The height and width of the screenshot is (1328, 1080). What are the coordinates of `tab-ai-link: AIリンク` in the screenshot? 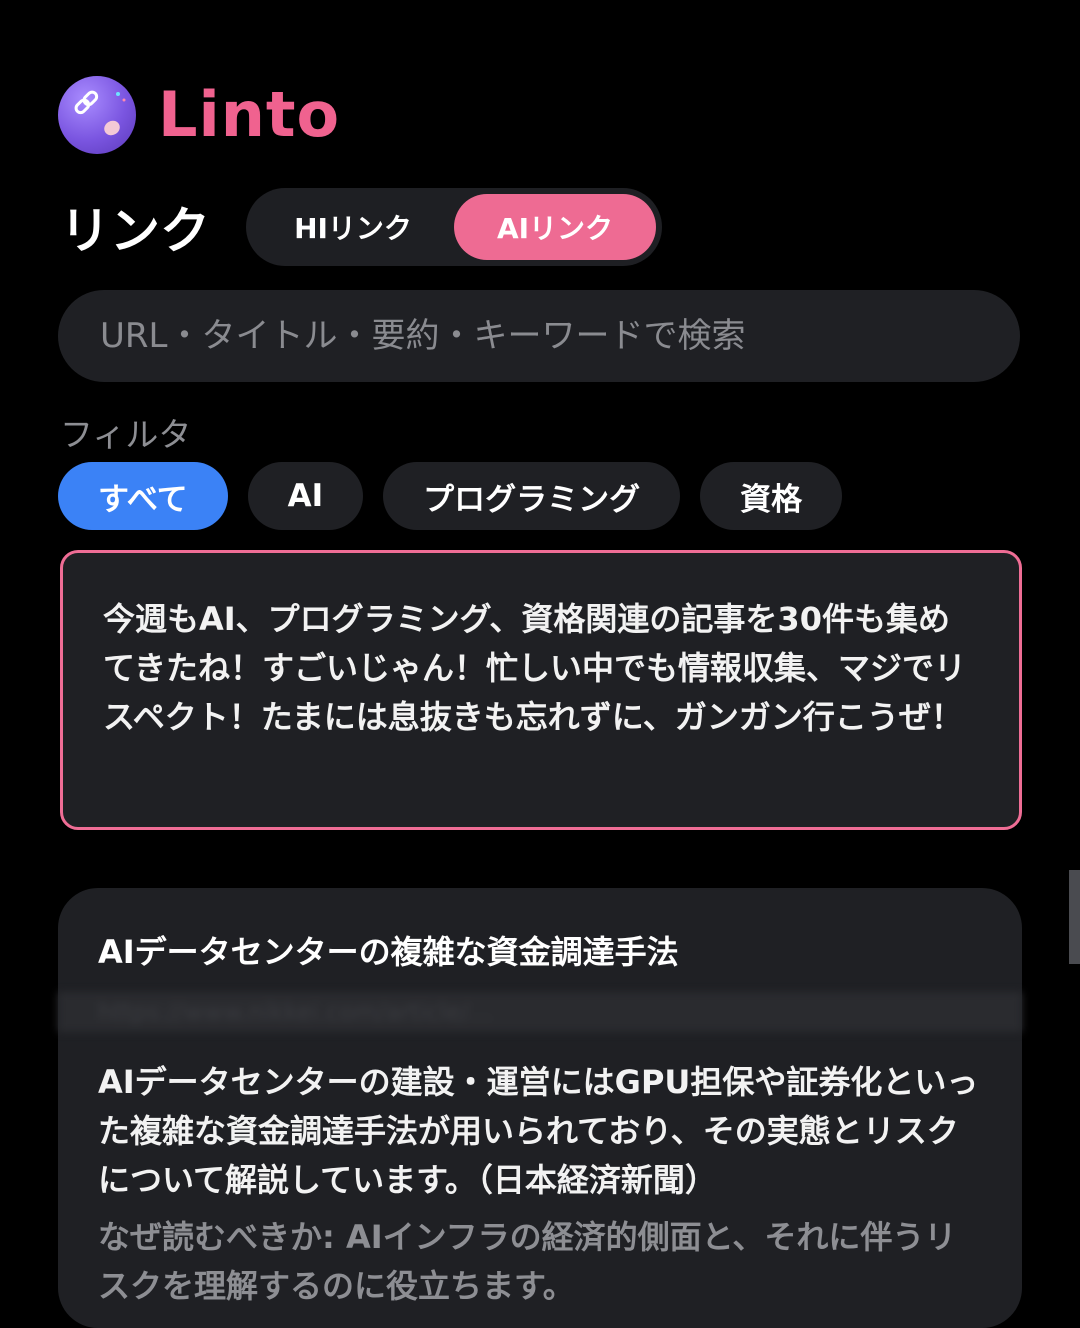 It's located at (555, 227).